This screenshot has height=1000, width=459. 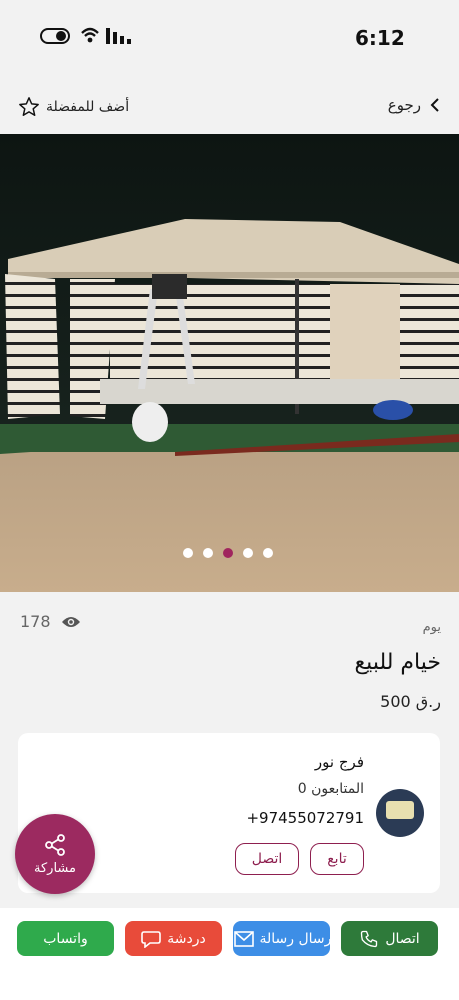 I want to click on view-count: 178, so click(x=50, y=621).